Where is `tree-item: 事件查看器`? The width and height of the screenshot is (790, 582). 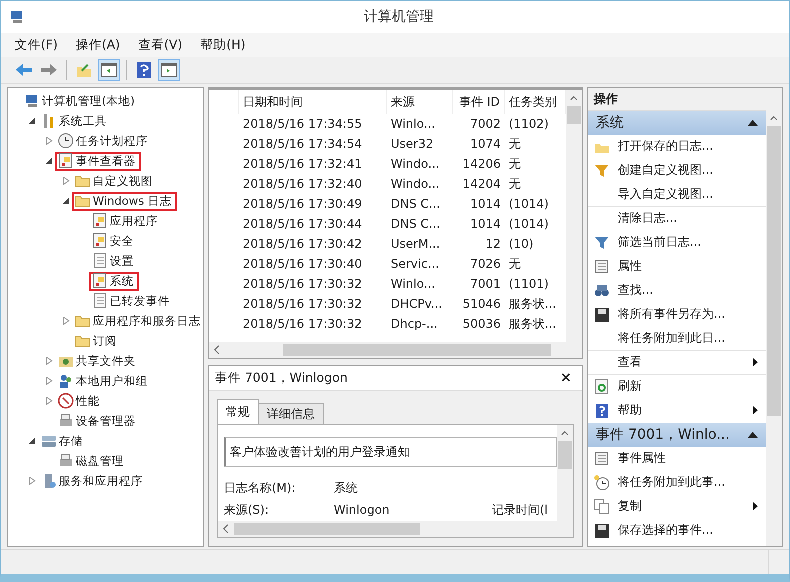
tree-item: 事件查看器 is located at coordinates (98, 161).